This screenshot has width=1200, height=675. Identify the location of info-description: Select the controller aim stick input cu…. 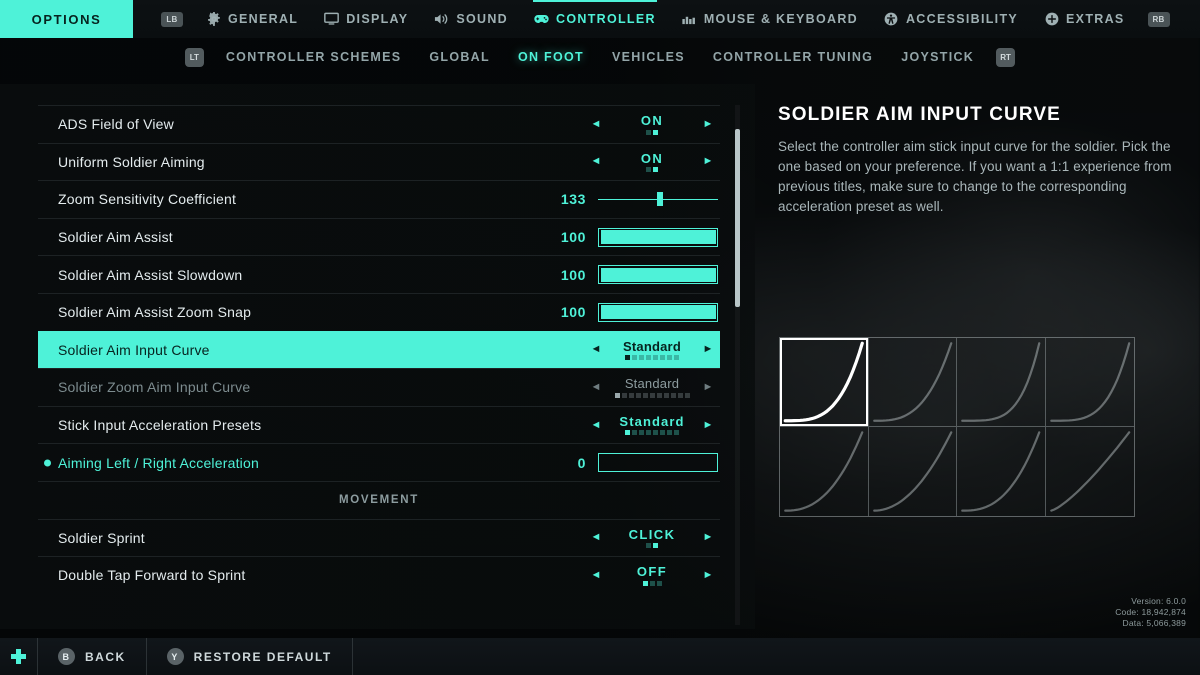
(975, 176).